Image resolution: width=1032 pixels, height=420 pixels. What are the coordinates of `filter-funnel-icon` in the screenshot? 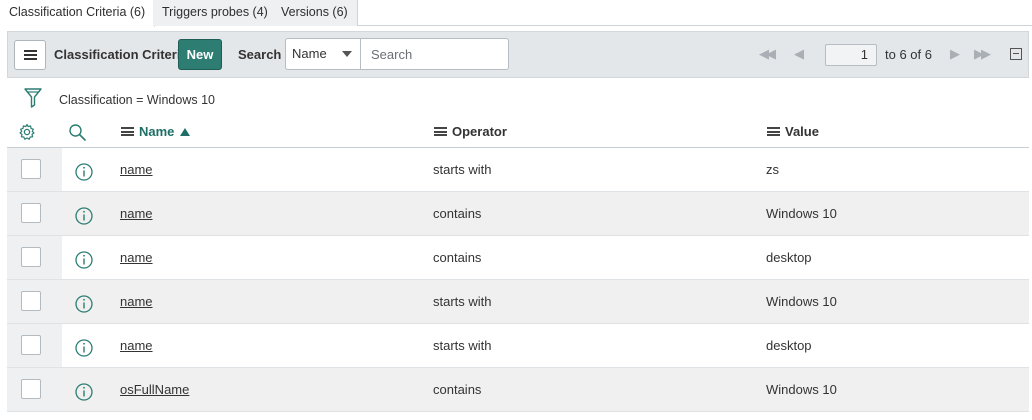 It's located at (33, 98).